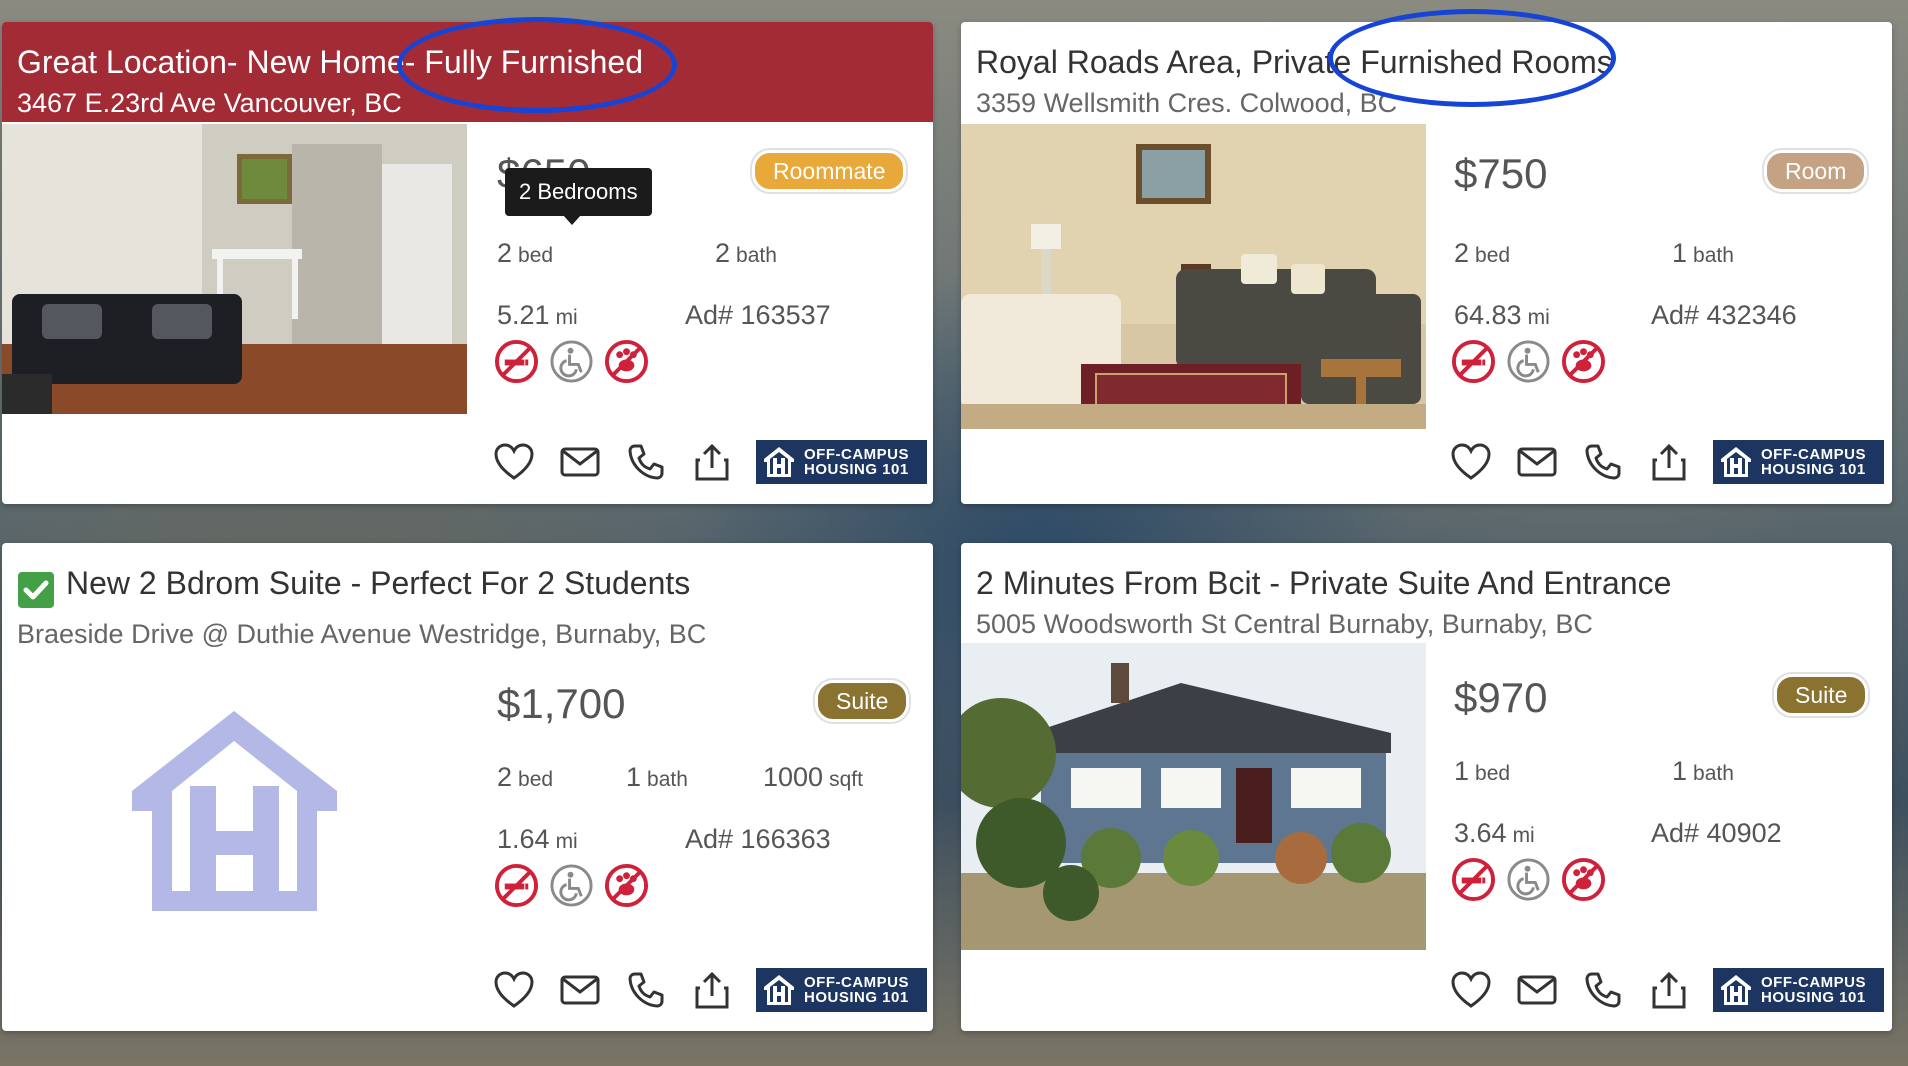 The height and width of the screenshot is (1066, 1908). What do you see at coordinates (758, 315) in the screenshot?
I see `ad-number: Ad# 163537` at bounding box center [758, 315].